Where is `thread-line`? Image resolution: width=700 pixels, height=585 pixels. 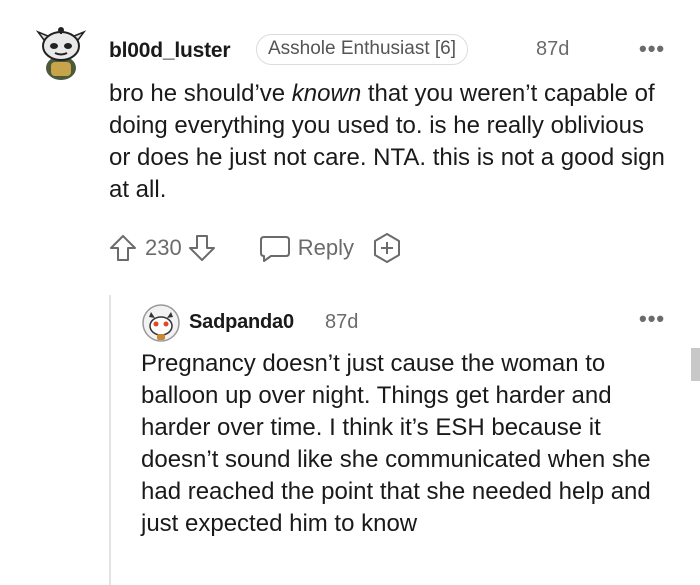 thread-line is located at coordinates (110, 440).